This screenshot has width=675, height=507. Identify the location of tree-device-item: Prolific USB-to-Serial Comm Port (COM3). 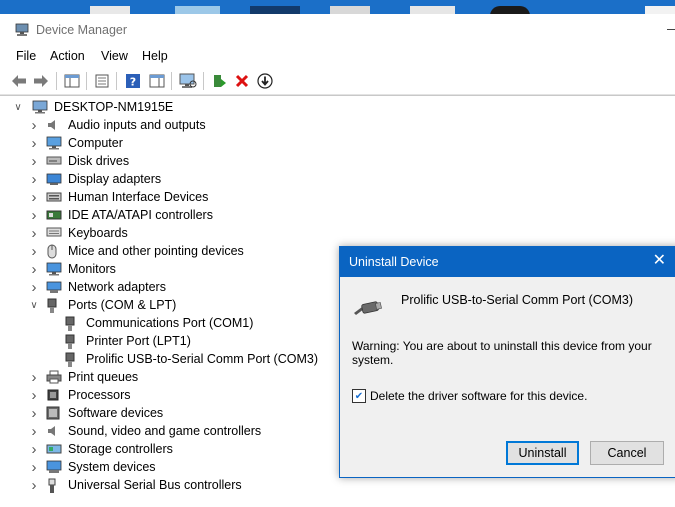
(188, 359).